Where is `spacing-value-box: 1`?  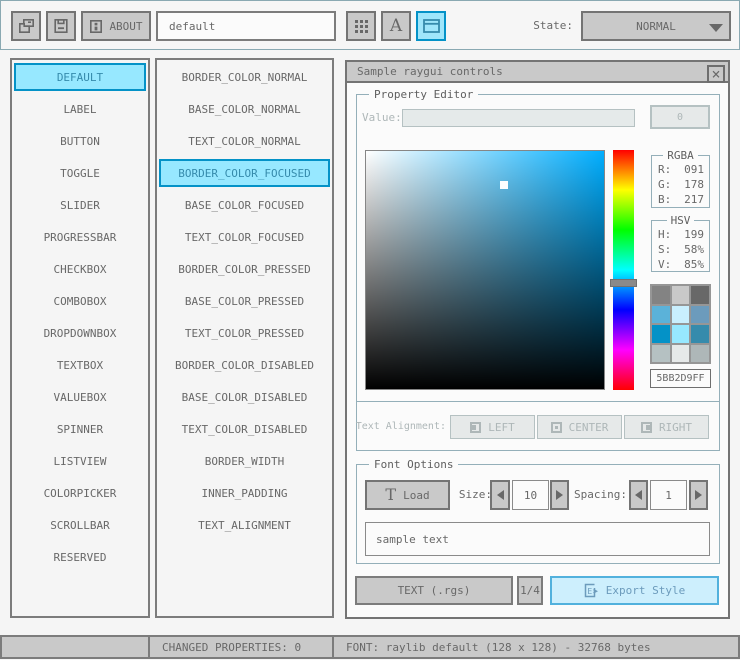 spacing-value-box: 1 is located at coordinates (668, 495).